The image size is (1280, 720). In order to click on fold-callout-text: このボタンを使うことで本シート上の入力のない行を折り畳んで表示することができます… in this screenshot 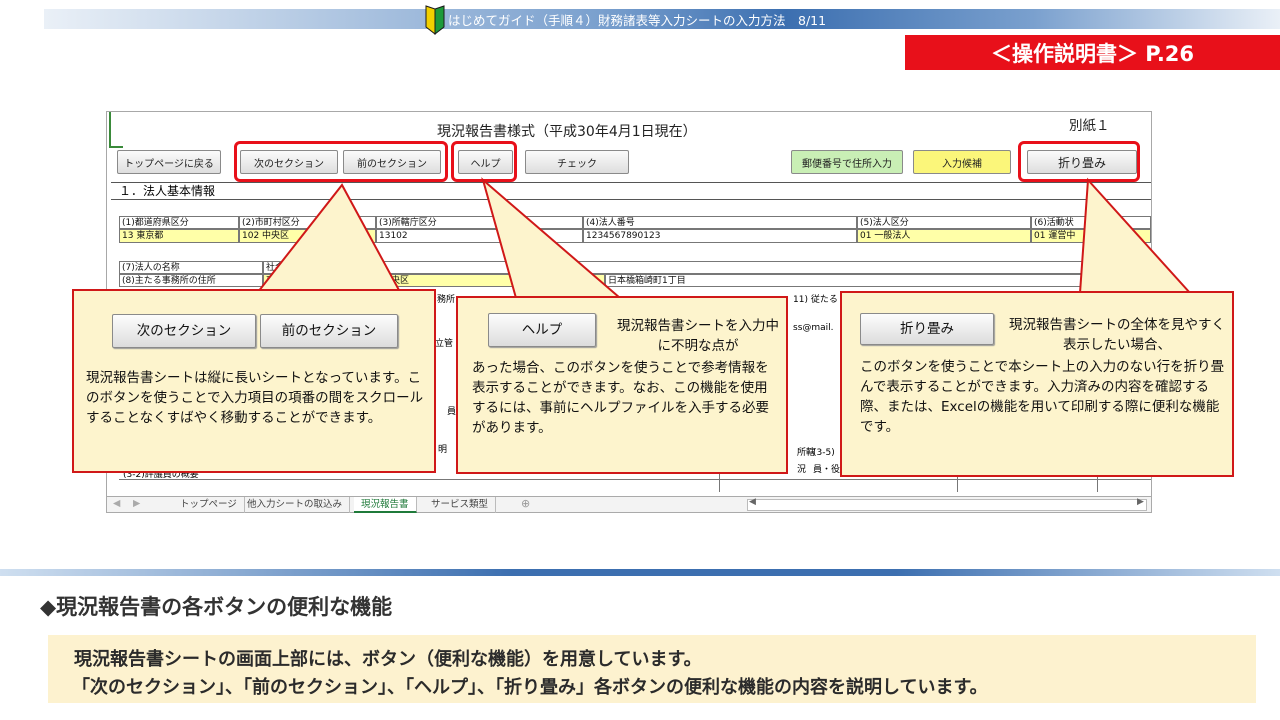, I will do `click(1042, 397)`.